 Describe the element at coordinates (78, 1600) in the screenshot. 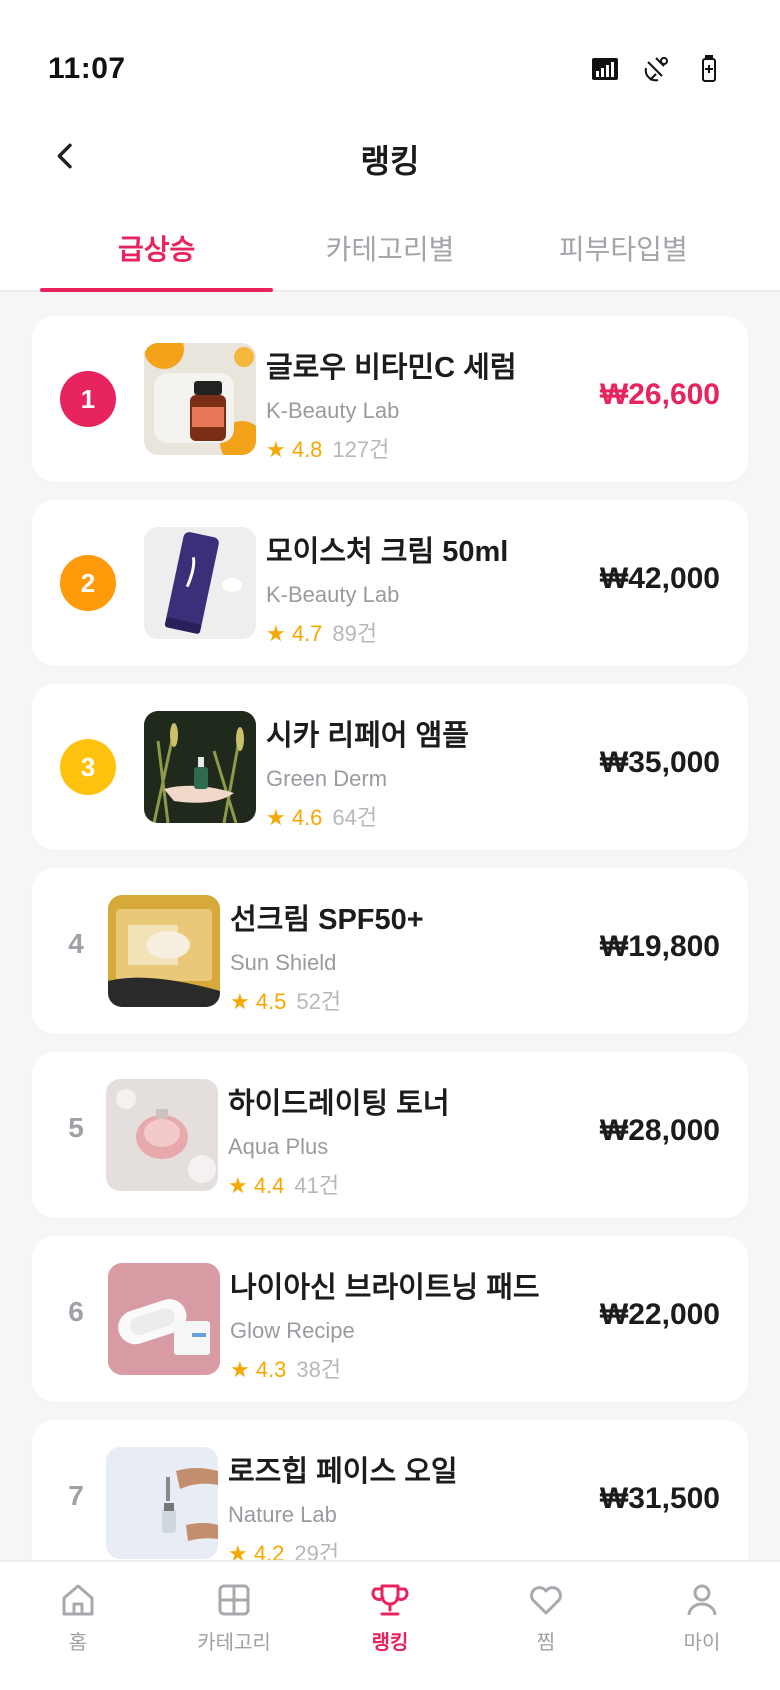

I see `home-icon` at that location.